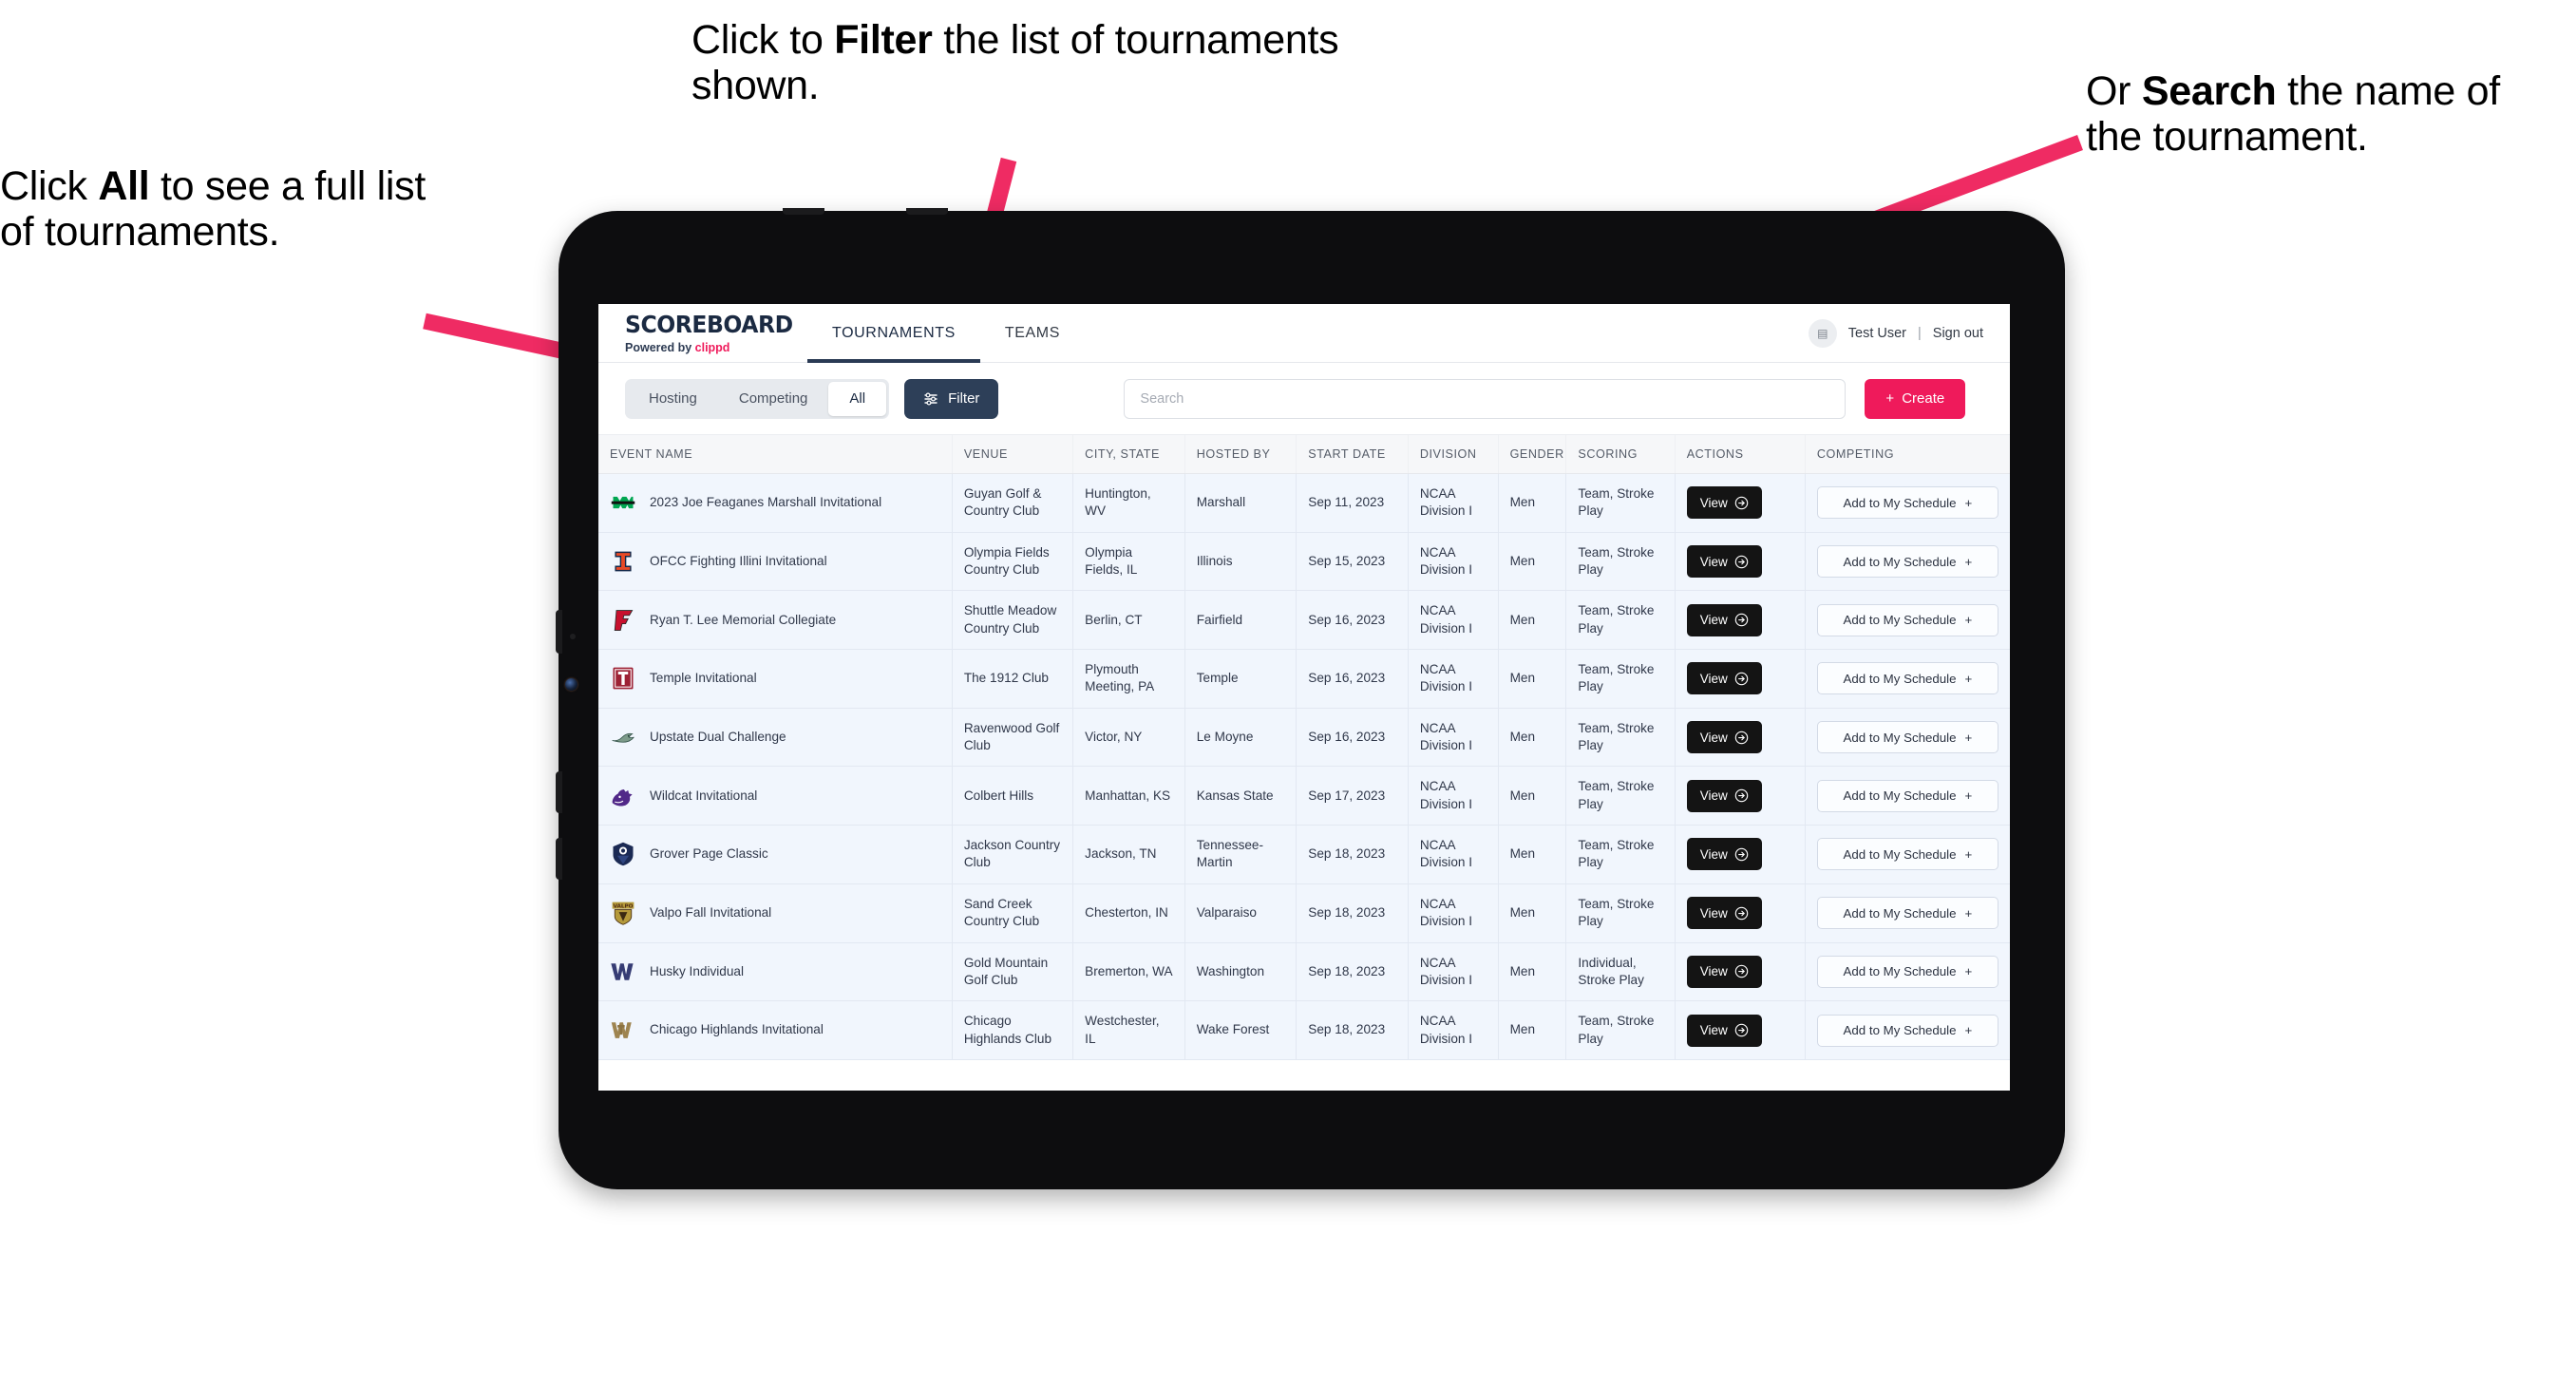 The height and width of the screenshot is (1386, 2576). I want to click on avatar: ▤, so click(1822, 333).